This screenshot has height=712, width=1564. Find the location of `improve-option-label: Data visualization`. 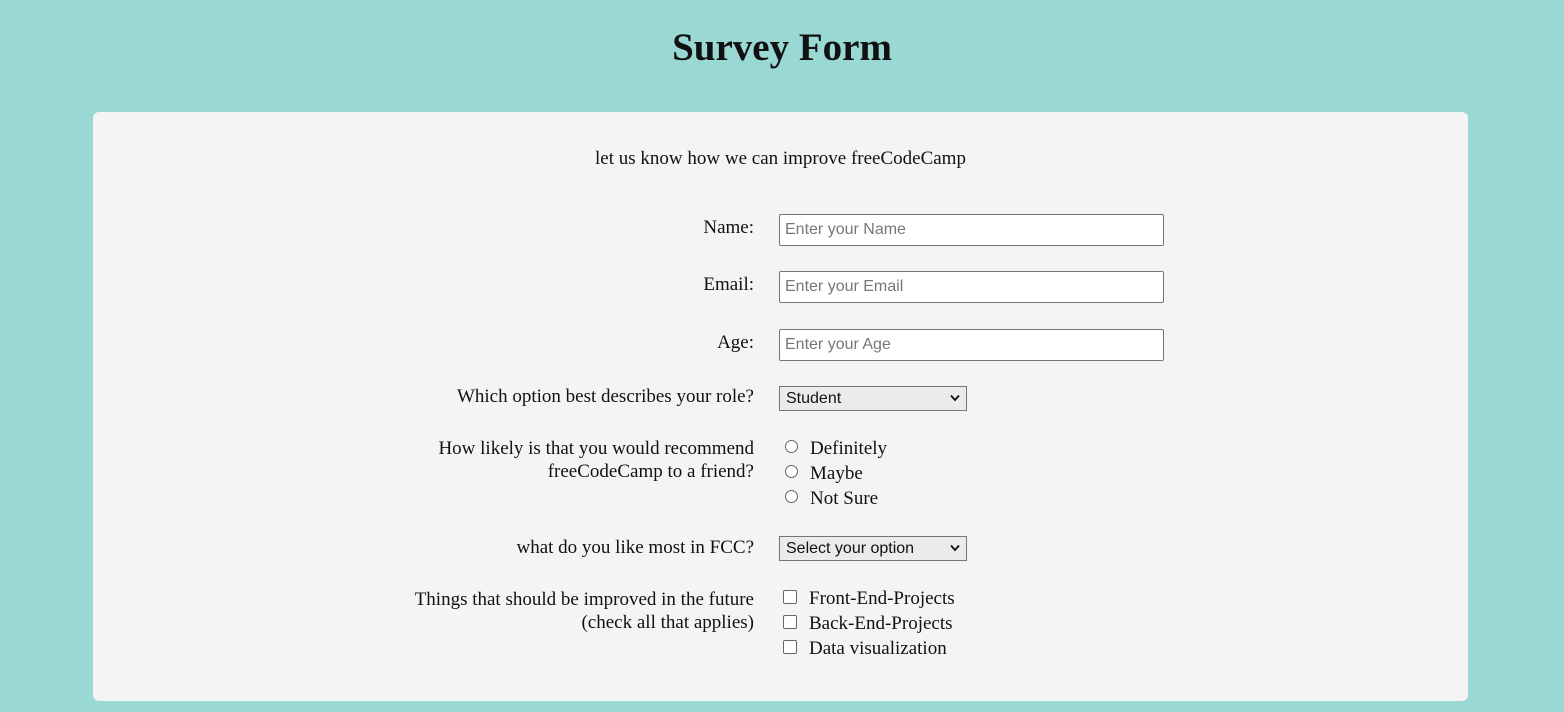

improve-option-label: Data visualization is located at coordinates (878, 648).